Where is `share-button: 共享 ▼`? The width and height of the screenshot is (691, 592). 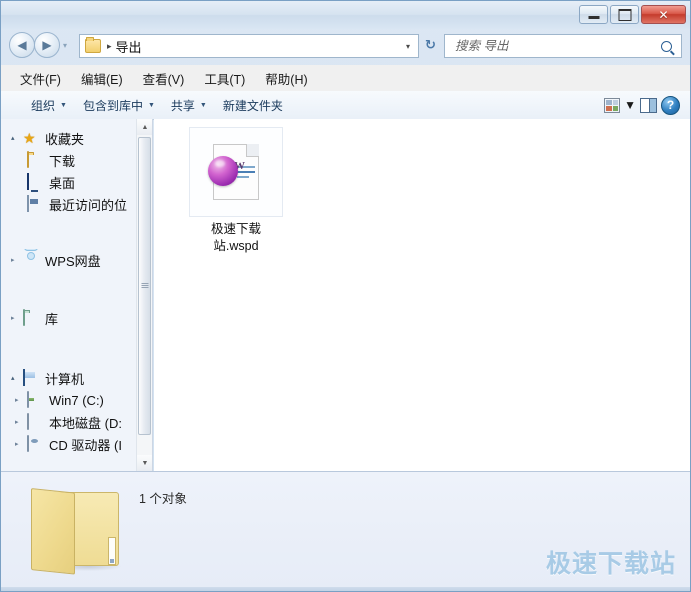 share-button: 共享 ▼ is located at coordinates (189, 105).